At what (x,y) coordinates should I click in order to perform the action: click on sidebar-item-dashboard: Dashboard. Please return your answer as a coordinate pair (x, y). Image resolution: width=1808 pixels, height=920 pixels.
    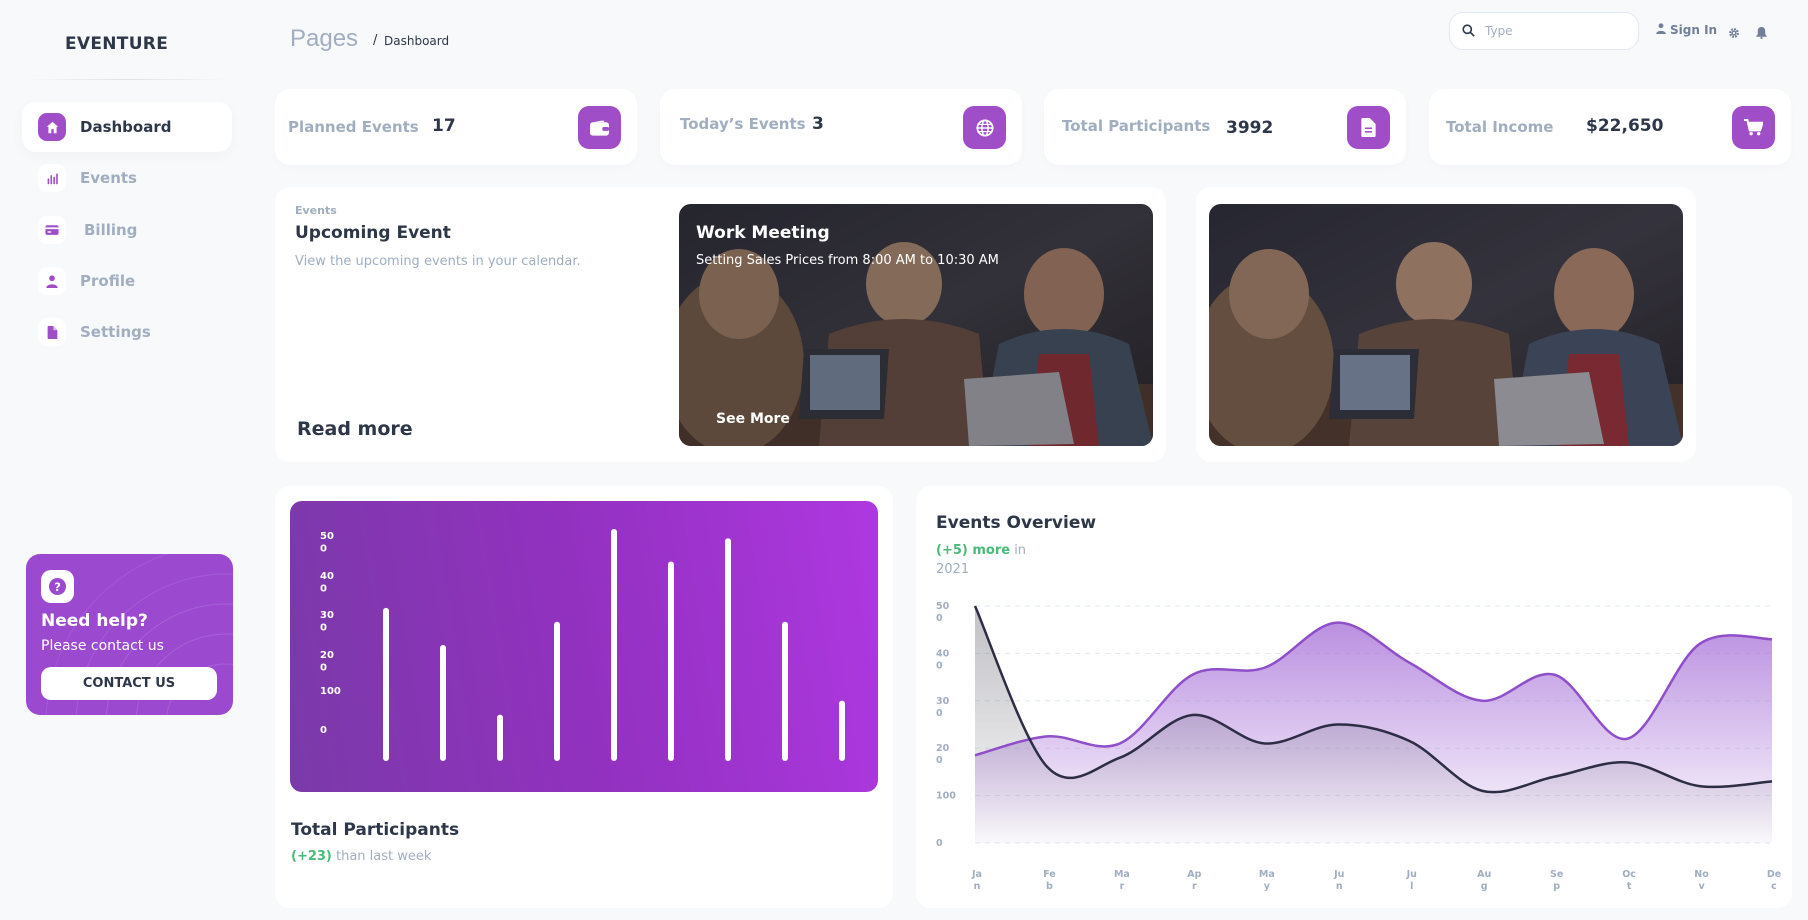
    Looking at the image, I should click on (127, 127).